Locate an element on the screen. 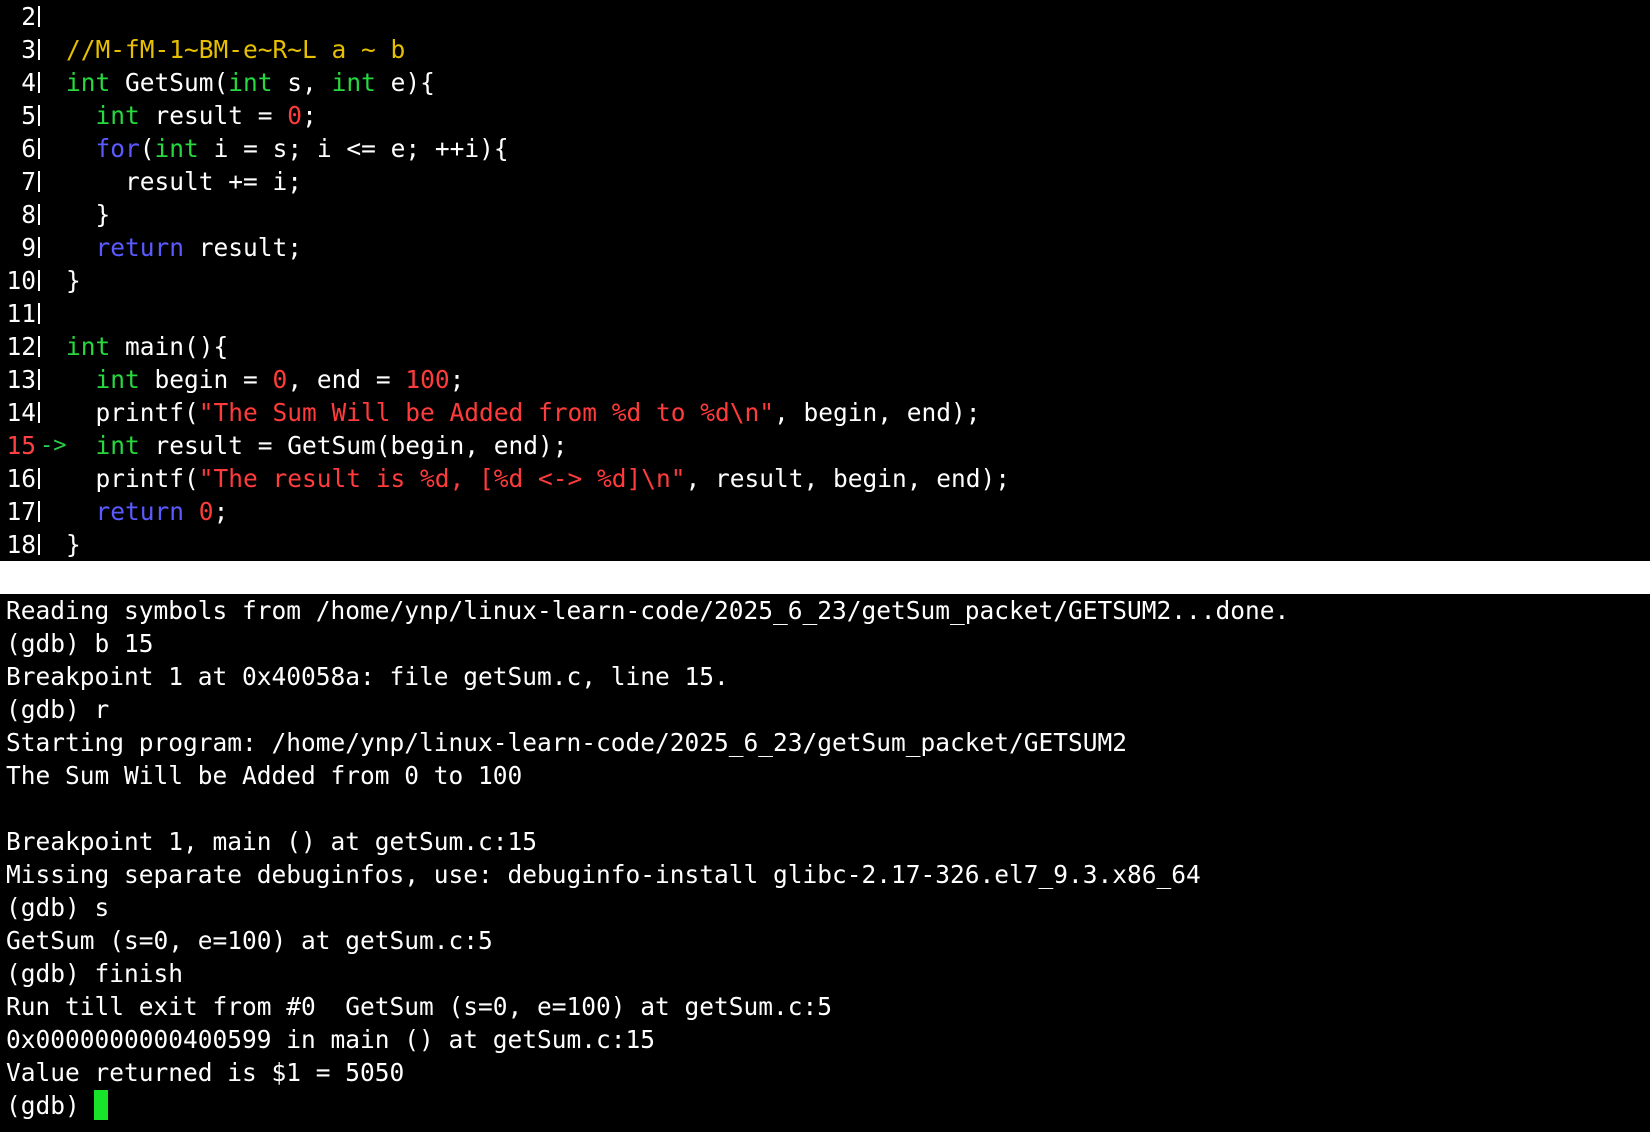  current-line-arrow-icon: -> is located at coordinates (53, 445).